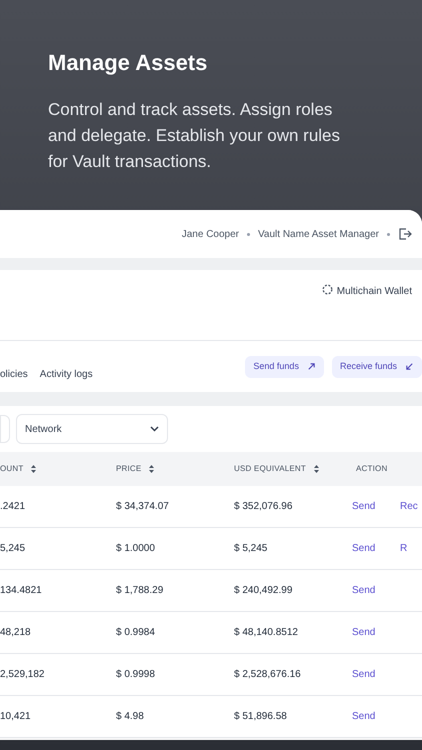  Describe the element at coordinates (135, 632) in the screenshot. I see `table-cell: $ 0.9984` at that location.